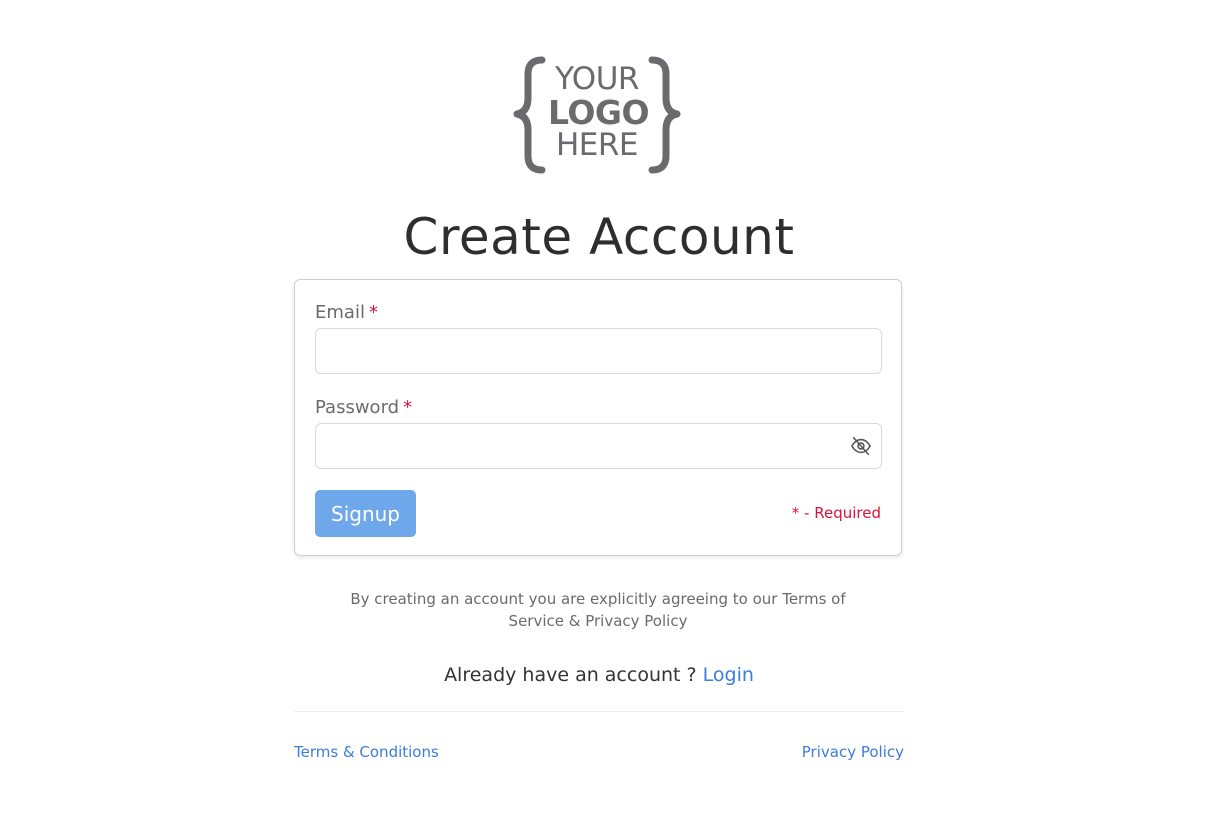  I want to click on email-required-mark: *, so click(373, 312).